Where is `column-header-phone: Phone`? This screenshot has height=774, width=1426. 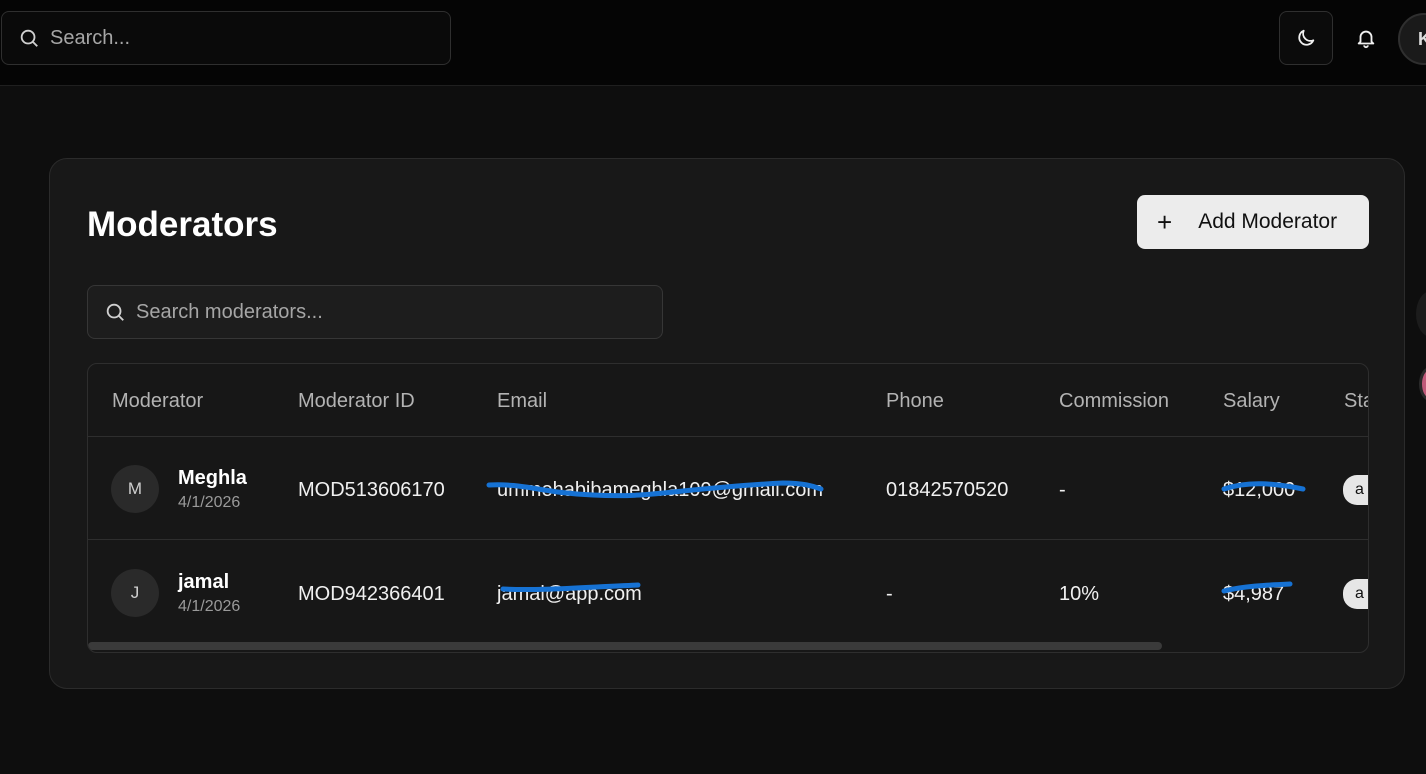
column-header-phone: Phone is located at coordinates (915, 401).